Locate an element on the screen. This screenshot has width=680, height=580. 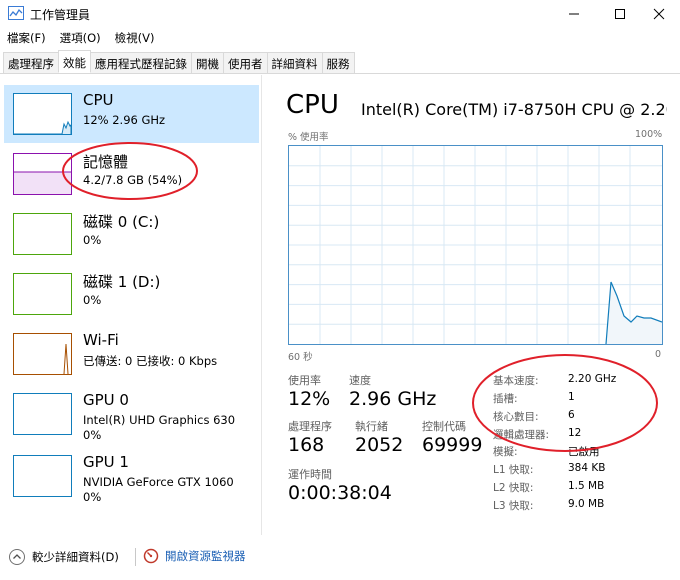
page-title: CPU is located at coordinates (312, 105).